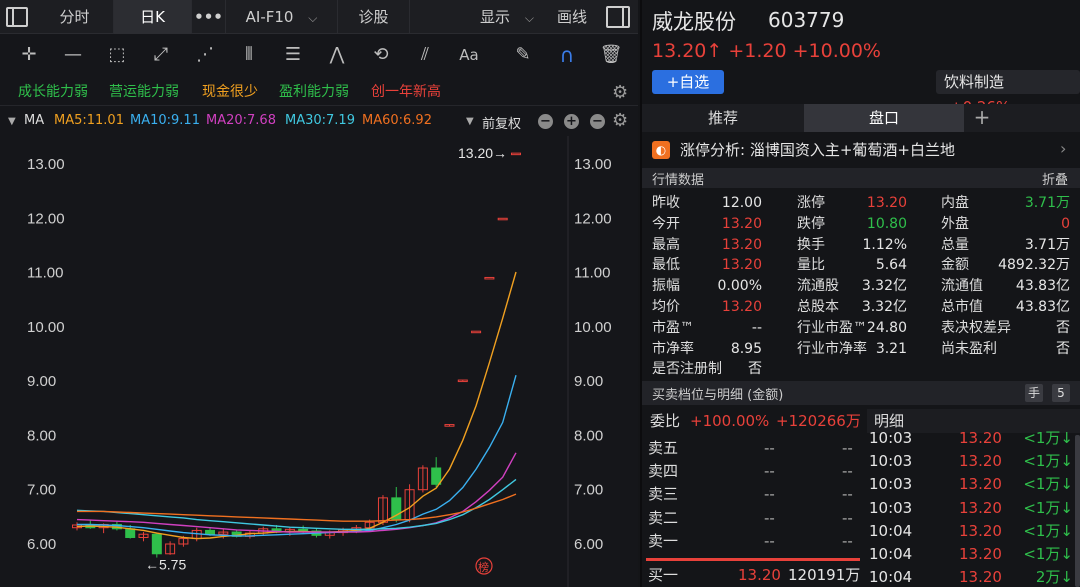 This screenshot has height=587, width=1080. I want to click on wei-row: 委比 +100.00% +120266万, so click(754, 421).